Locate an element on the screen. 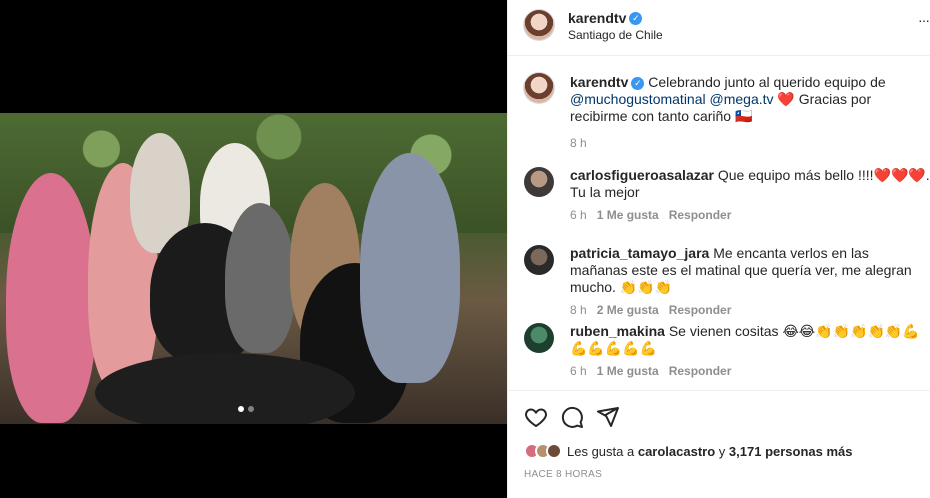  post-location: Santiago de Chile is located at coordinates (615, 35).